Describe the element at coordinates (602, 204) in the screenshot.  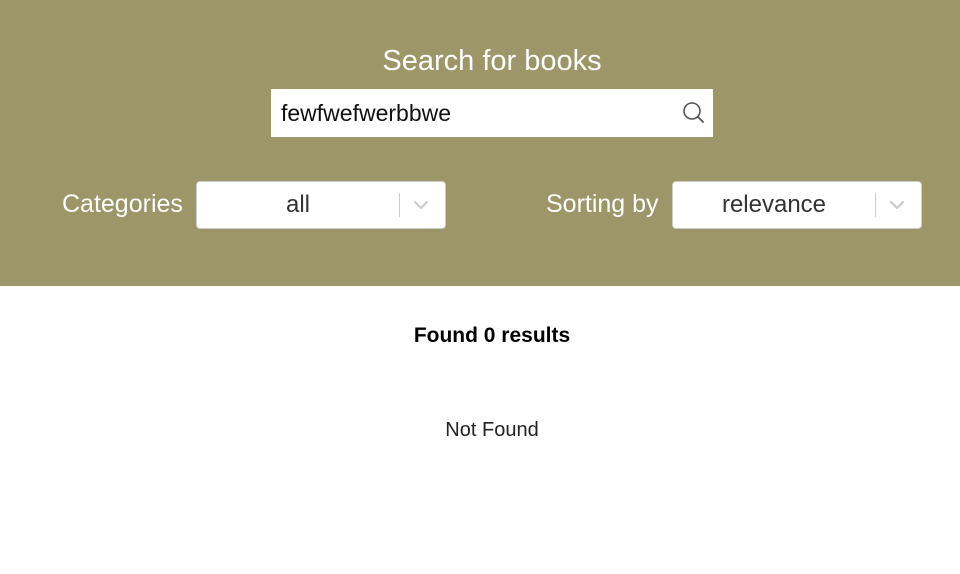
I see `sorting-label: Sorting by` at that location.